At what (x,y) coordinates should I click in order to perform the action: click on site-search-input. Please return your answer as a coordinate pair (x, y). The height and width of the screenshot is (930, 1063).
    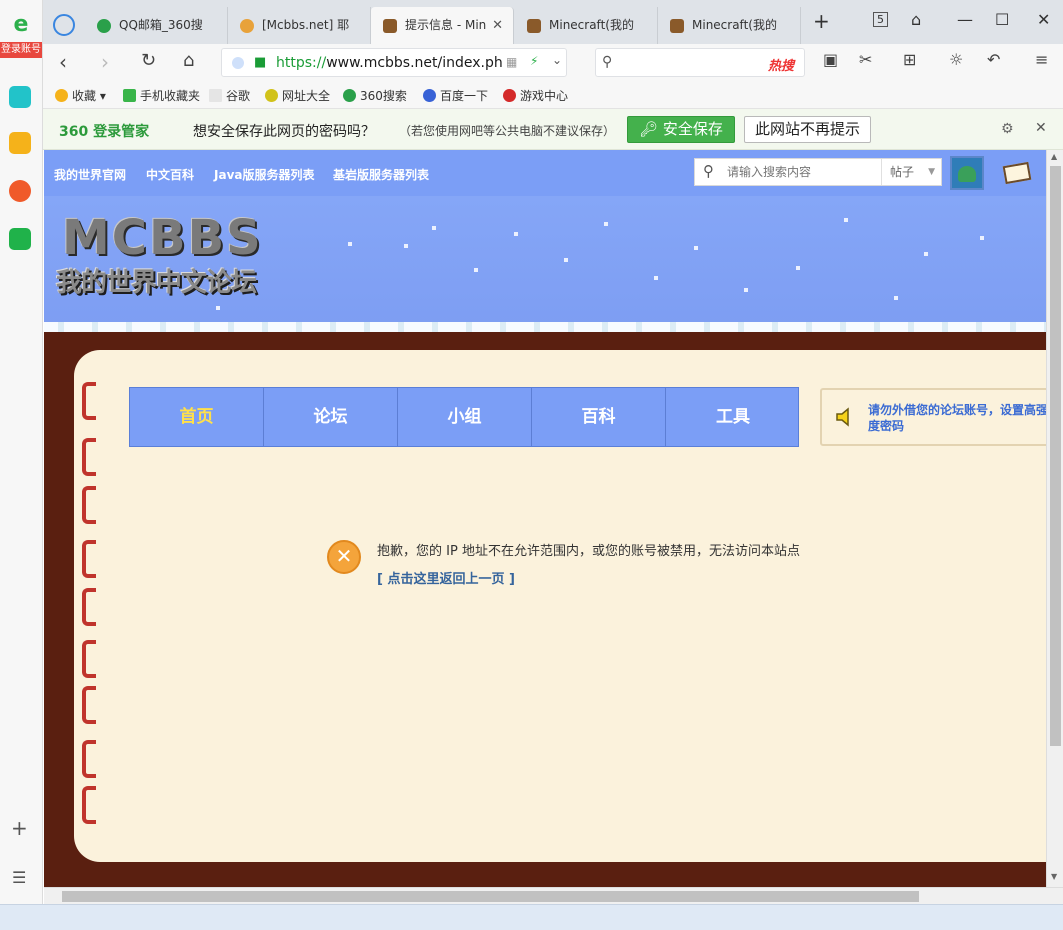
    Looking at the image, I should click on (802, 172).